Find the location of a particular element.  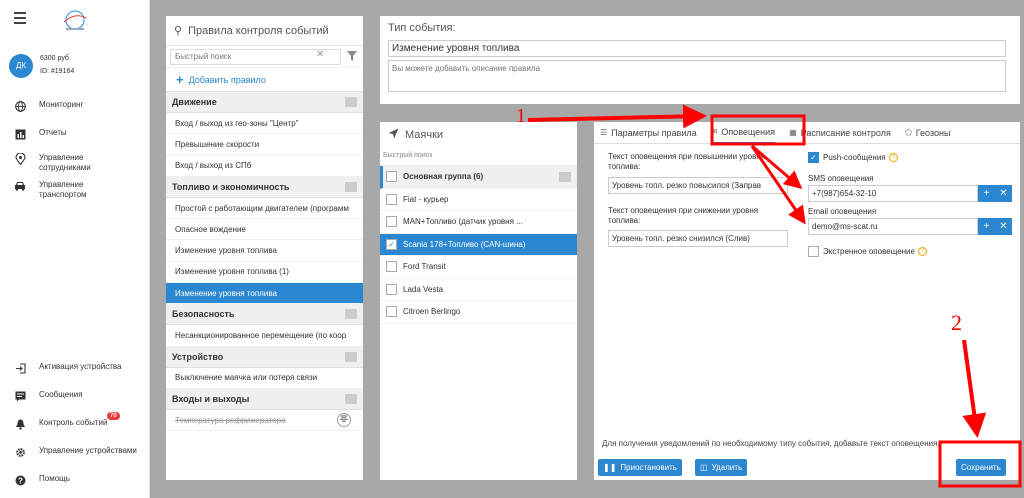

tab-geozones: ⬠ Геозоны is located at coordinates (928, 133).